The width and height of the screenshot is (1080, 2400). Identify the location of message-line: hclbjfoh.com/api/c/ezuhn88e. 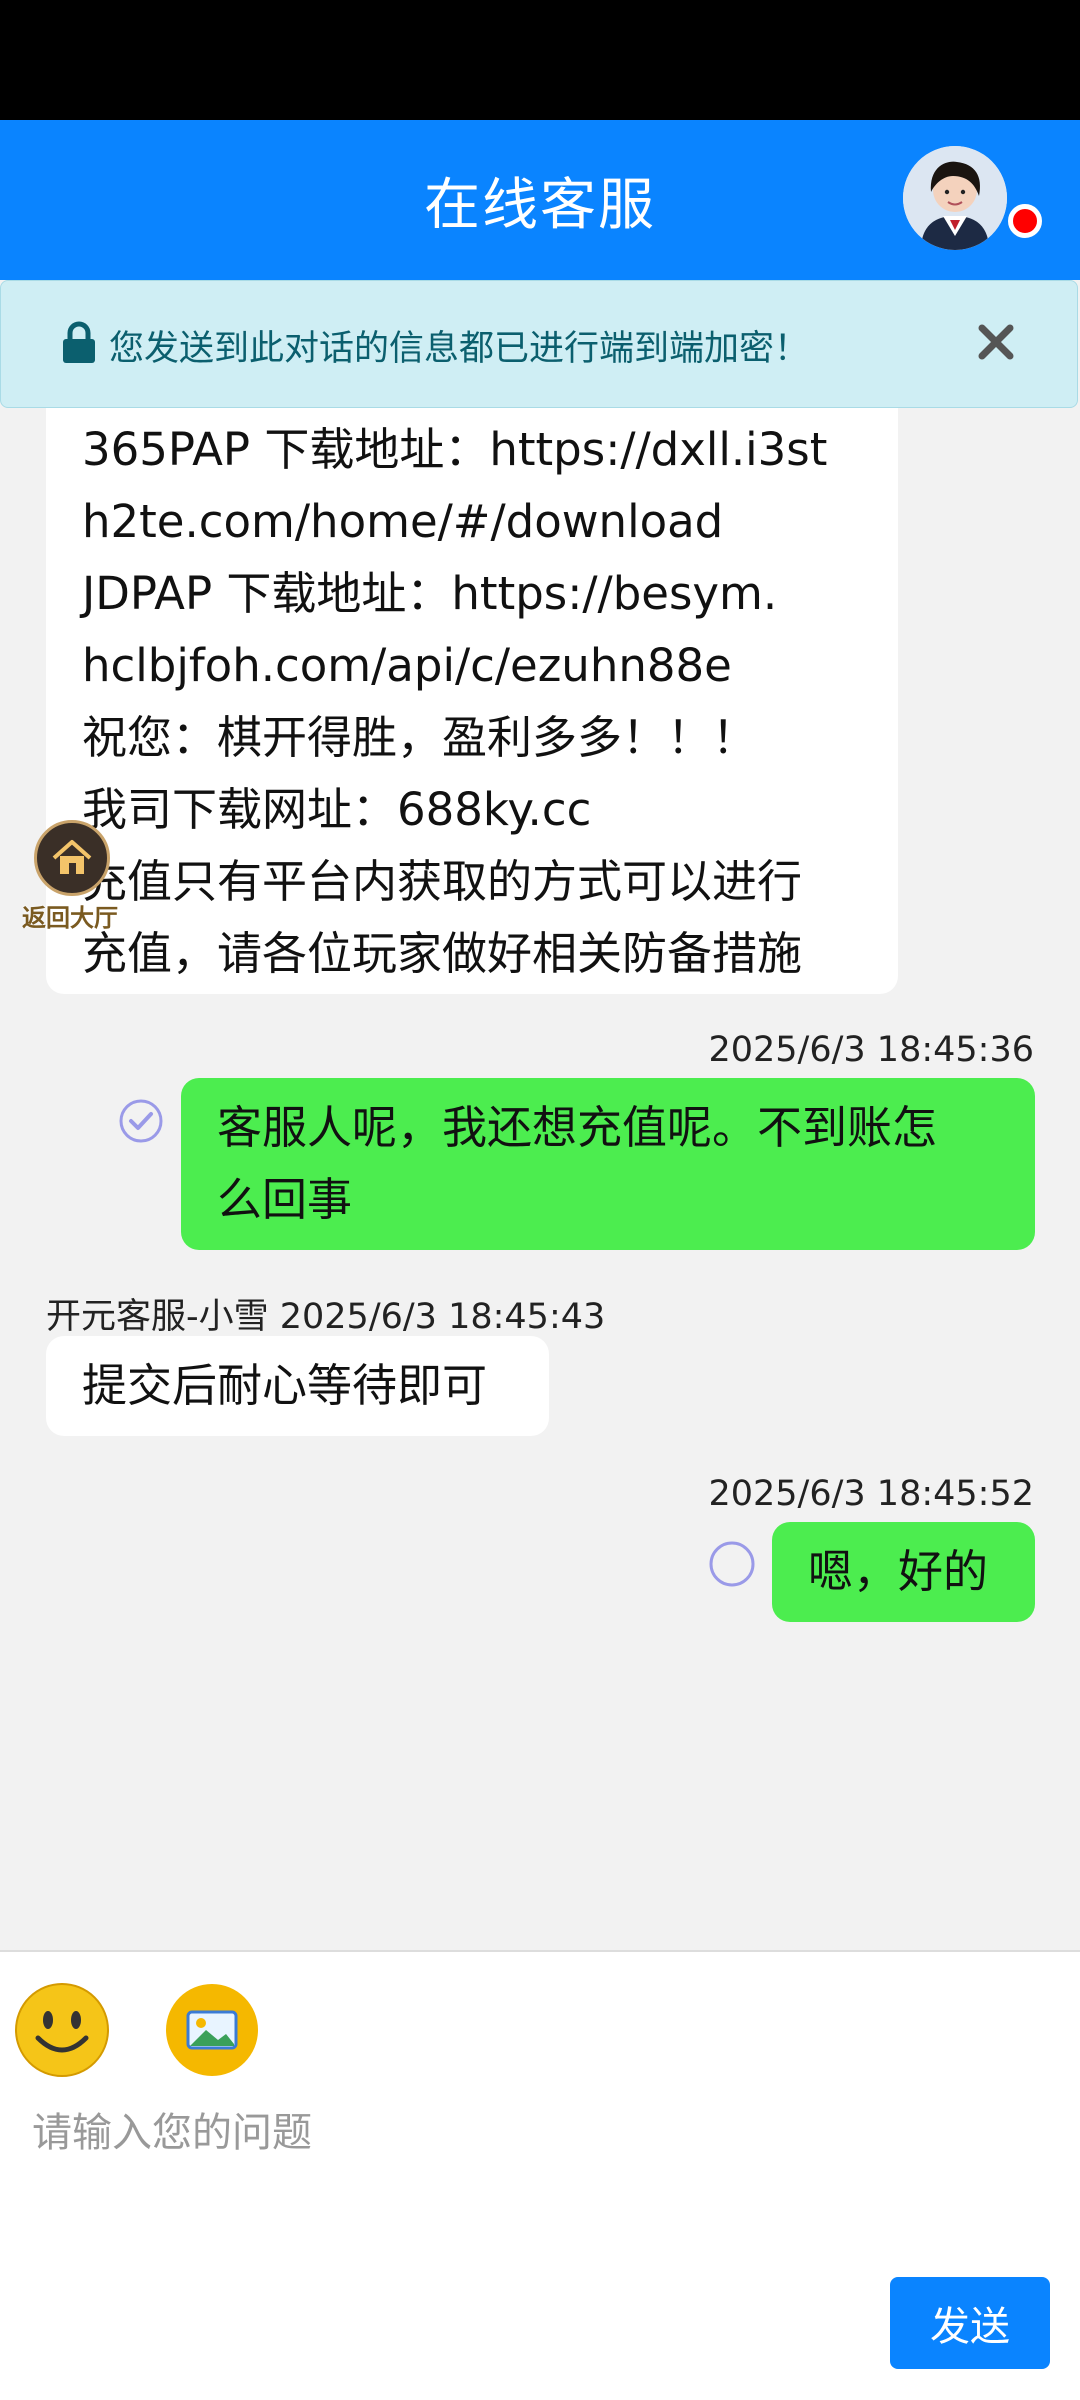
(407, 665).